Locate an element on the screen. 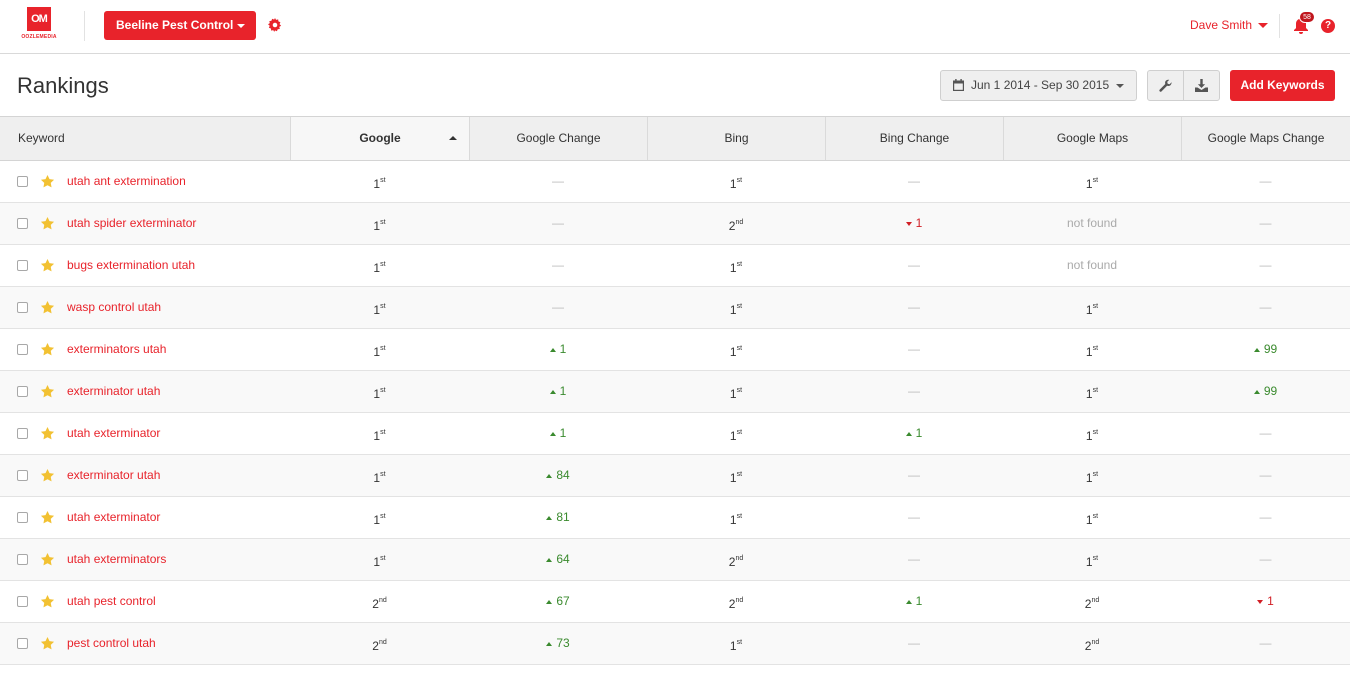 Image resolution: width=1350 pixels, height=676 pixels. column-header-keyword: Keyword is located at coordinates (145, 138).